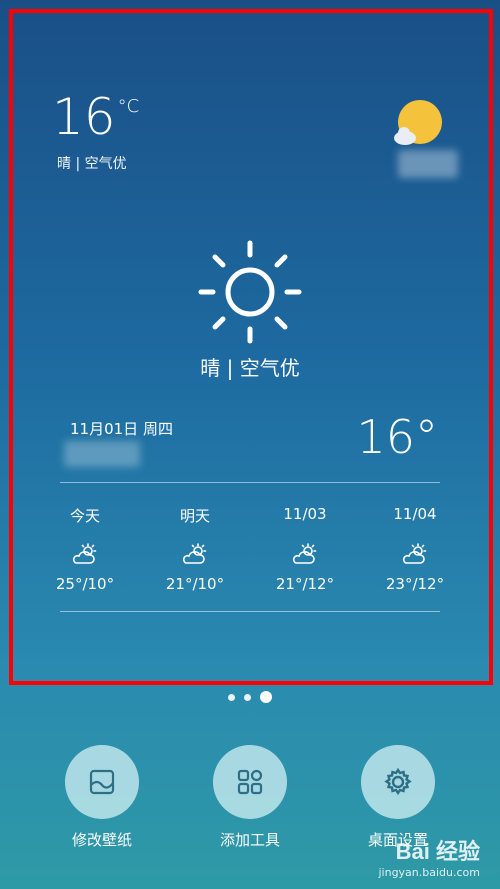  Describe the element at coordinates (250, 611) in the screenshot. I see `divider-bottom` at that location.